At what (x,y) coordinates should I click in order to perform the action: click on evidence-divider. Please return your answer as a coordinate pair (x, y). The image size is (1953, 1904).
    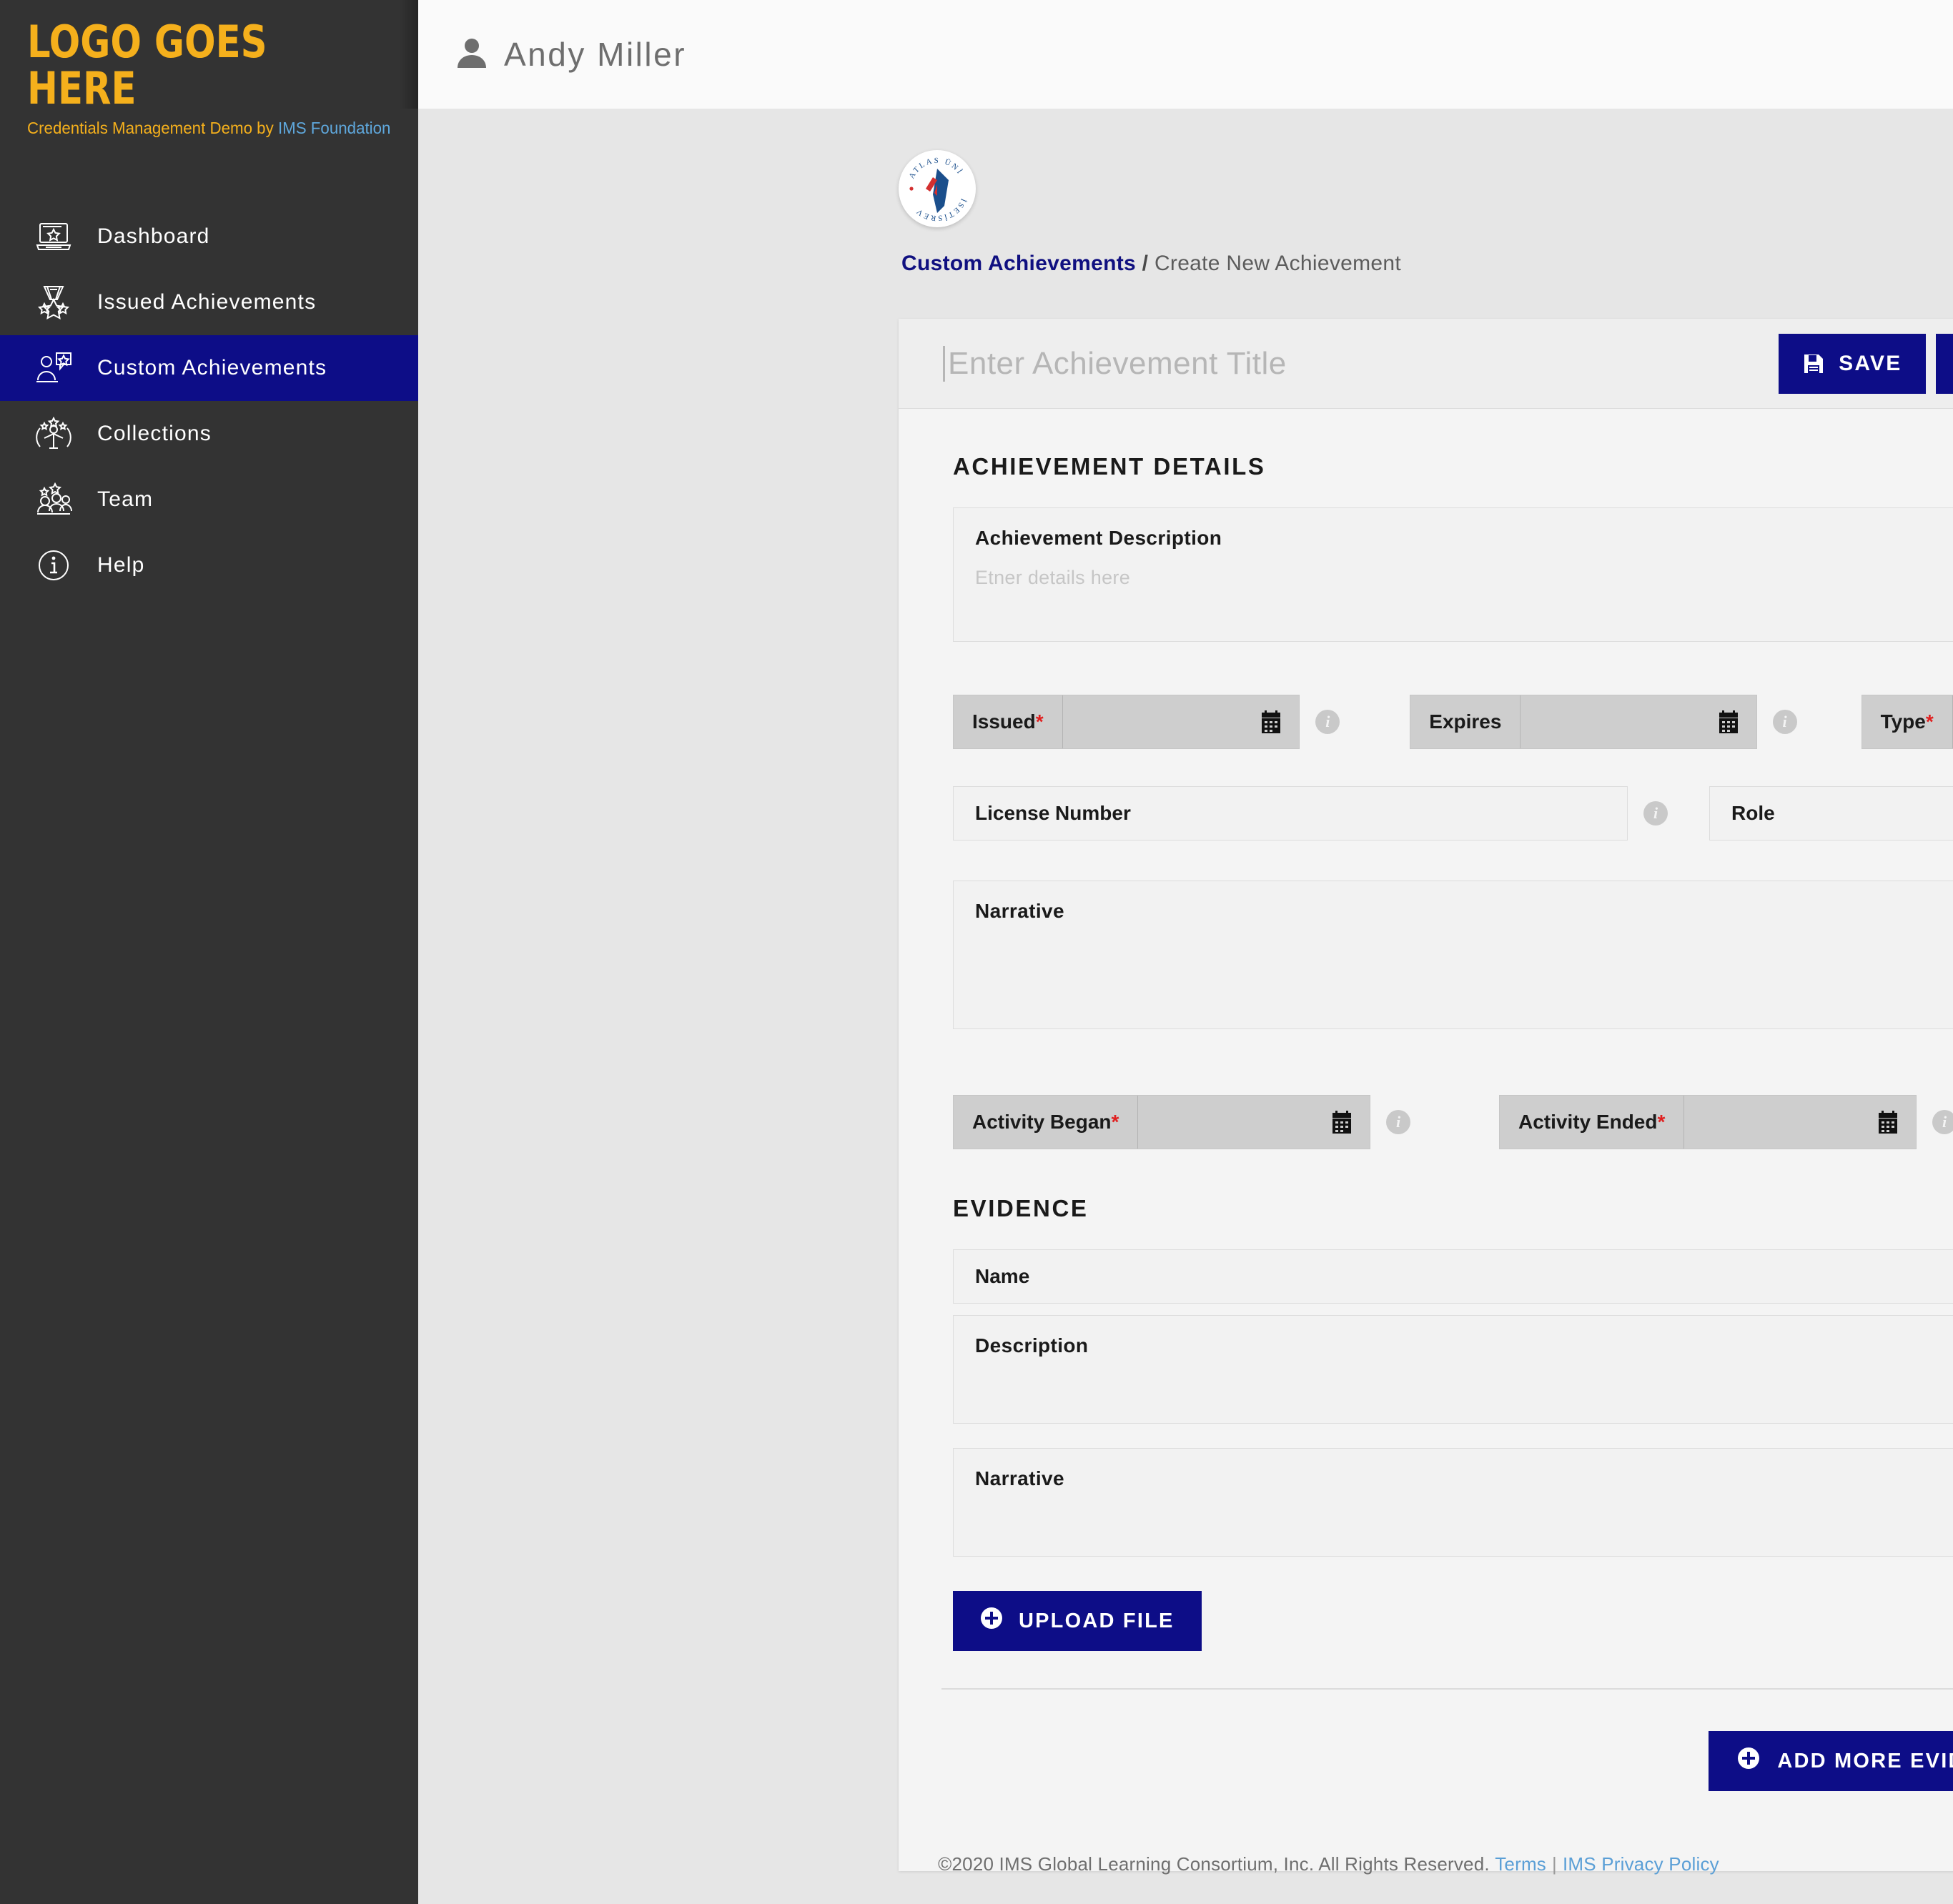
    Looking at the image, I should click on (1447, 1689).